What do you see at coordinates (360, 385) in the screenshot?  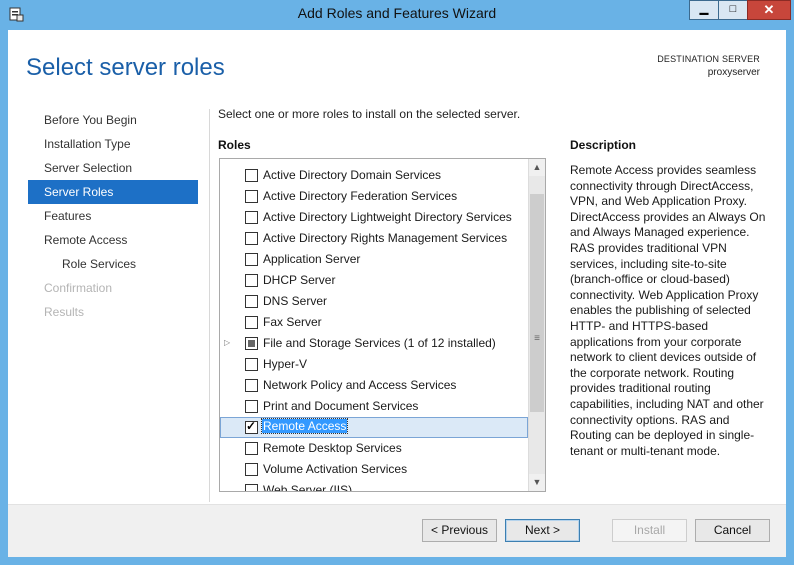 I see `role-label: Network Policy and Access Services` at bounding box center [360, 385].